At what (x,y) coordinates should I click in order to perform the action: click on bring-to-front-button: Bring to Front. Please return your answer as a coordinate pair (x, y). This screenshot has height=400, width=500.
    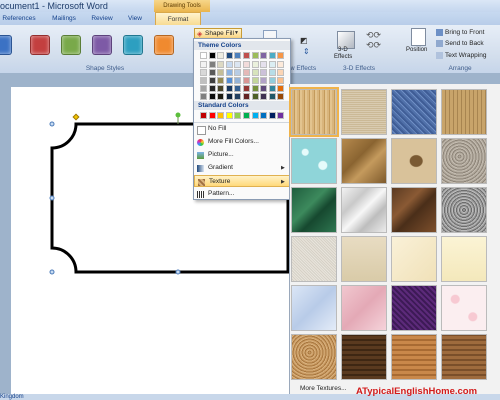
    Looking at the image, I should click on (460, 32).